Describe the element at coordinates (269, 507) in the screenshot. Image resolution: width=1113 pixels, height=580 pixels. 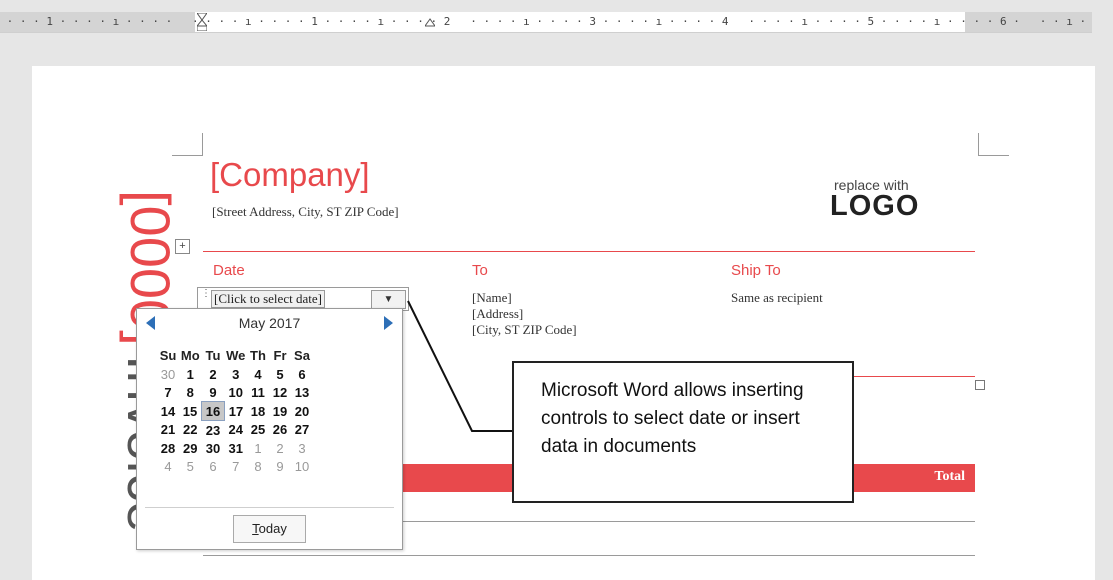
I see `calendar-divider` at that location.